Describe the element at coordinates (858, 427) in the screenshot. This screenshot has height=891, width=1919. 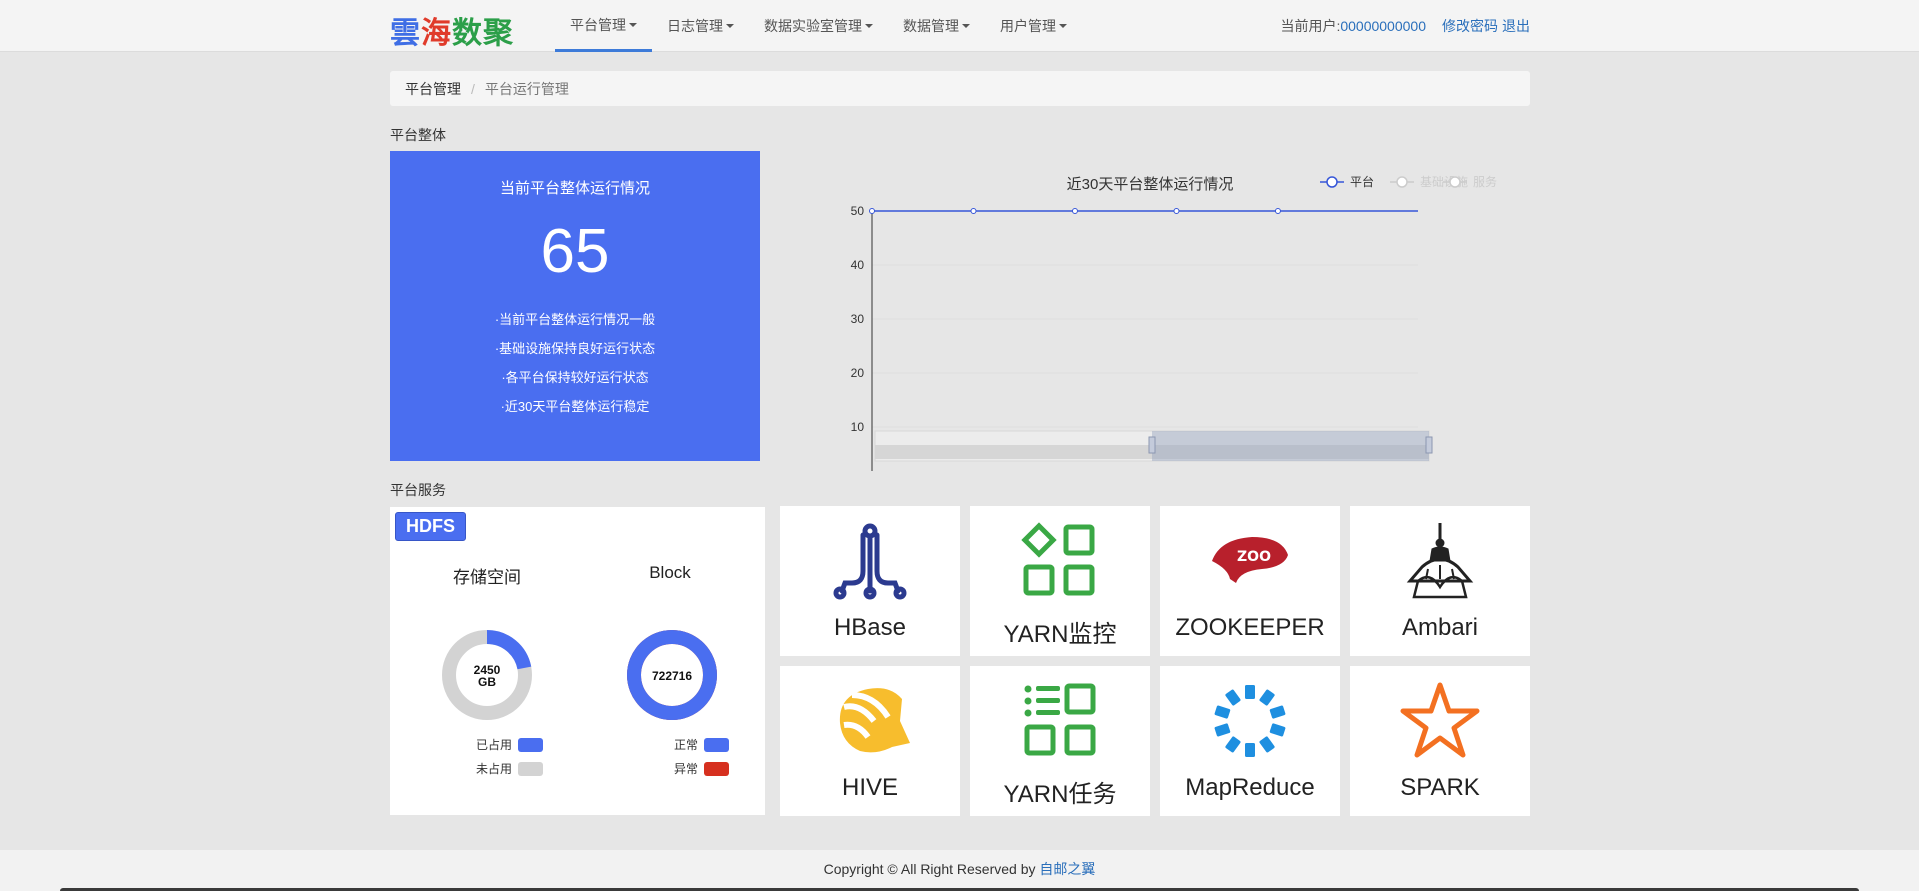
I see `y-tick-label: 10` at that location.